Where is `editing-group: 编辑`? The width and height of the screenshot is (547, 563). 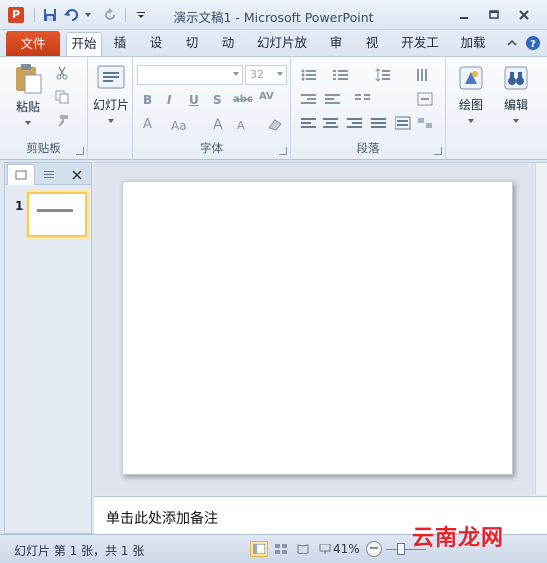 editing-group: 编辑 is located at coordinates (516, 108).